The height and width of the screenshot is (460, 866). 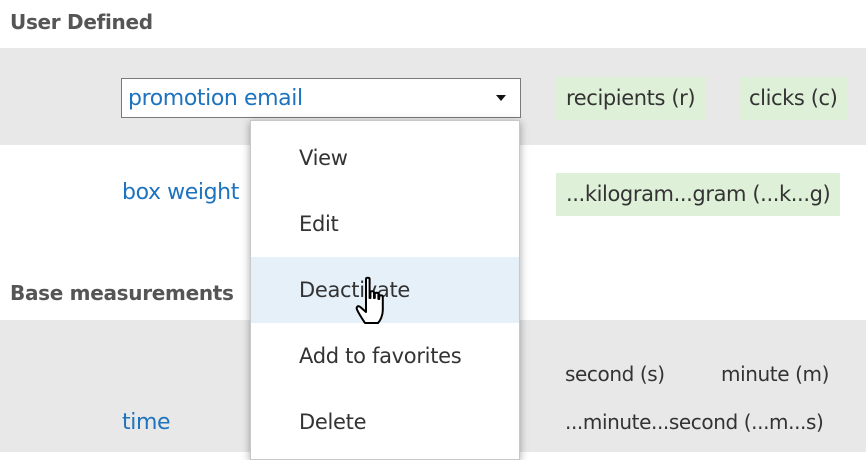 What do you see at coordinates (321, 98) in the screenshot?
I see `measurement-select: promotion email` at bounding box center [321, 98].